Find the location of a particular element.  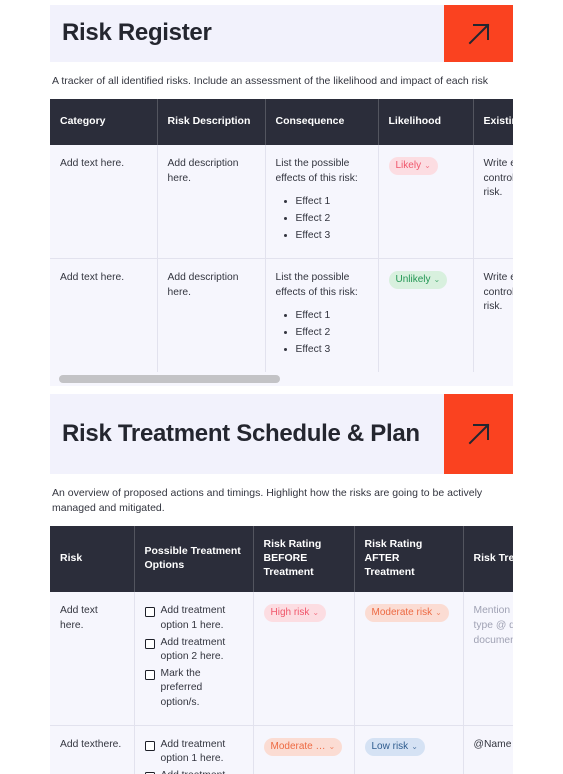

owner-mention: @Name is located at coordinates (492, 744).